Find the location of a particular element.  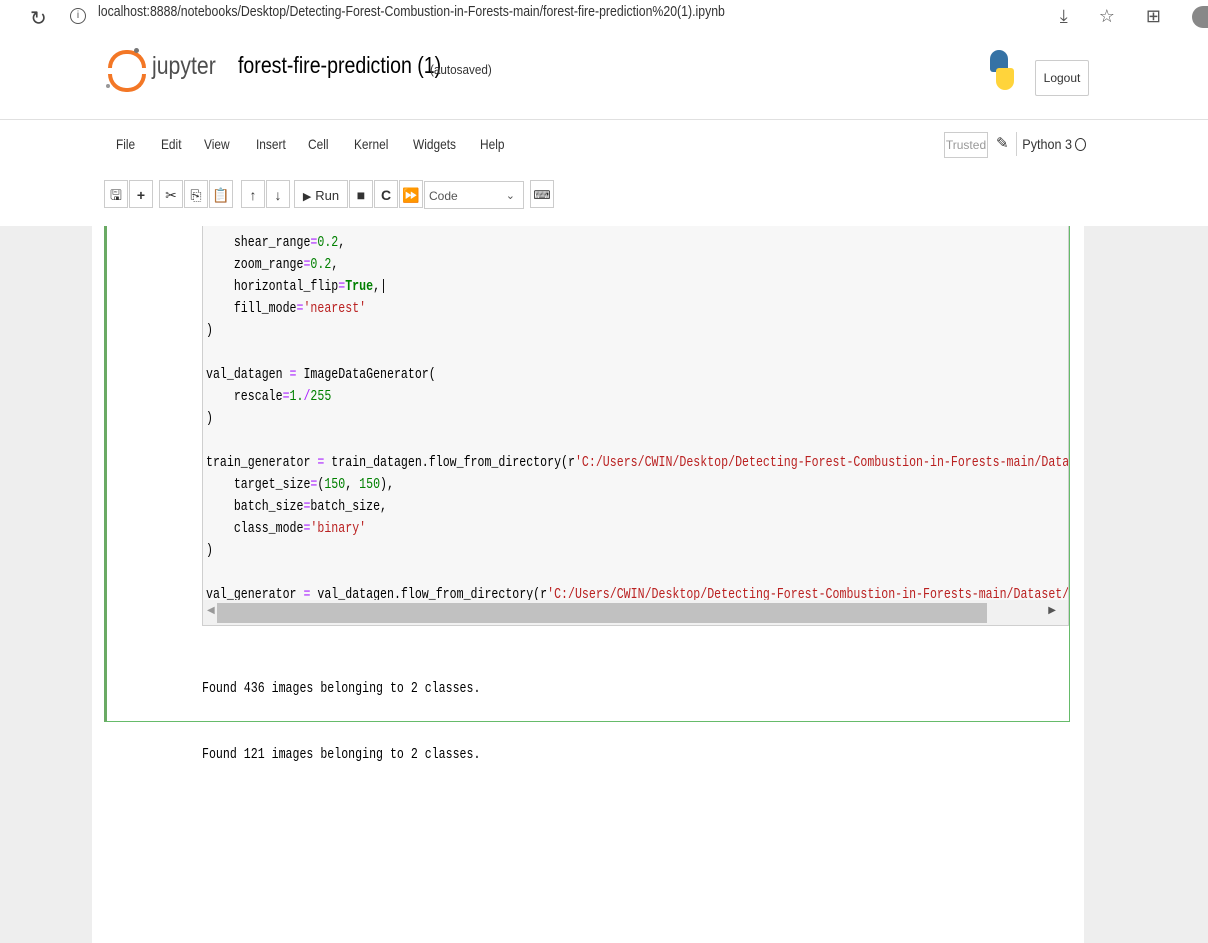

read-aloud-icon: ⤓ is located at coordinates (1064, 16).